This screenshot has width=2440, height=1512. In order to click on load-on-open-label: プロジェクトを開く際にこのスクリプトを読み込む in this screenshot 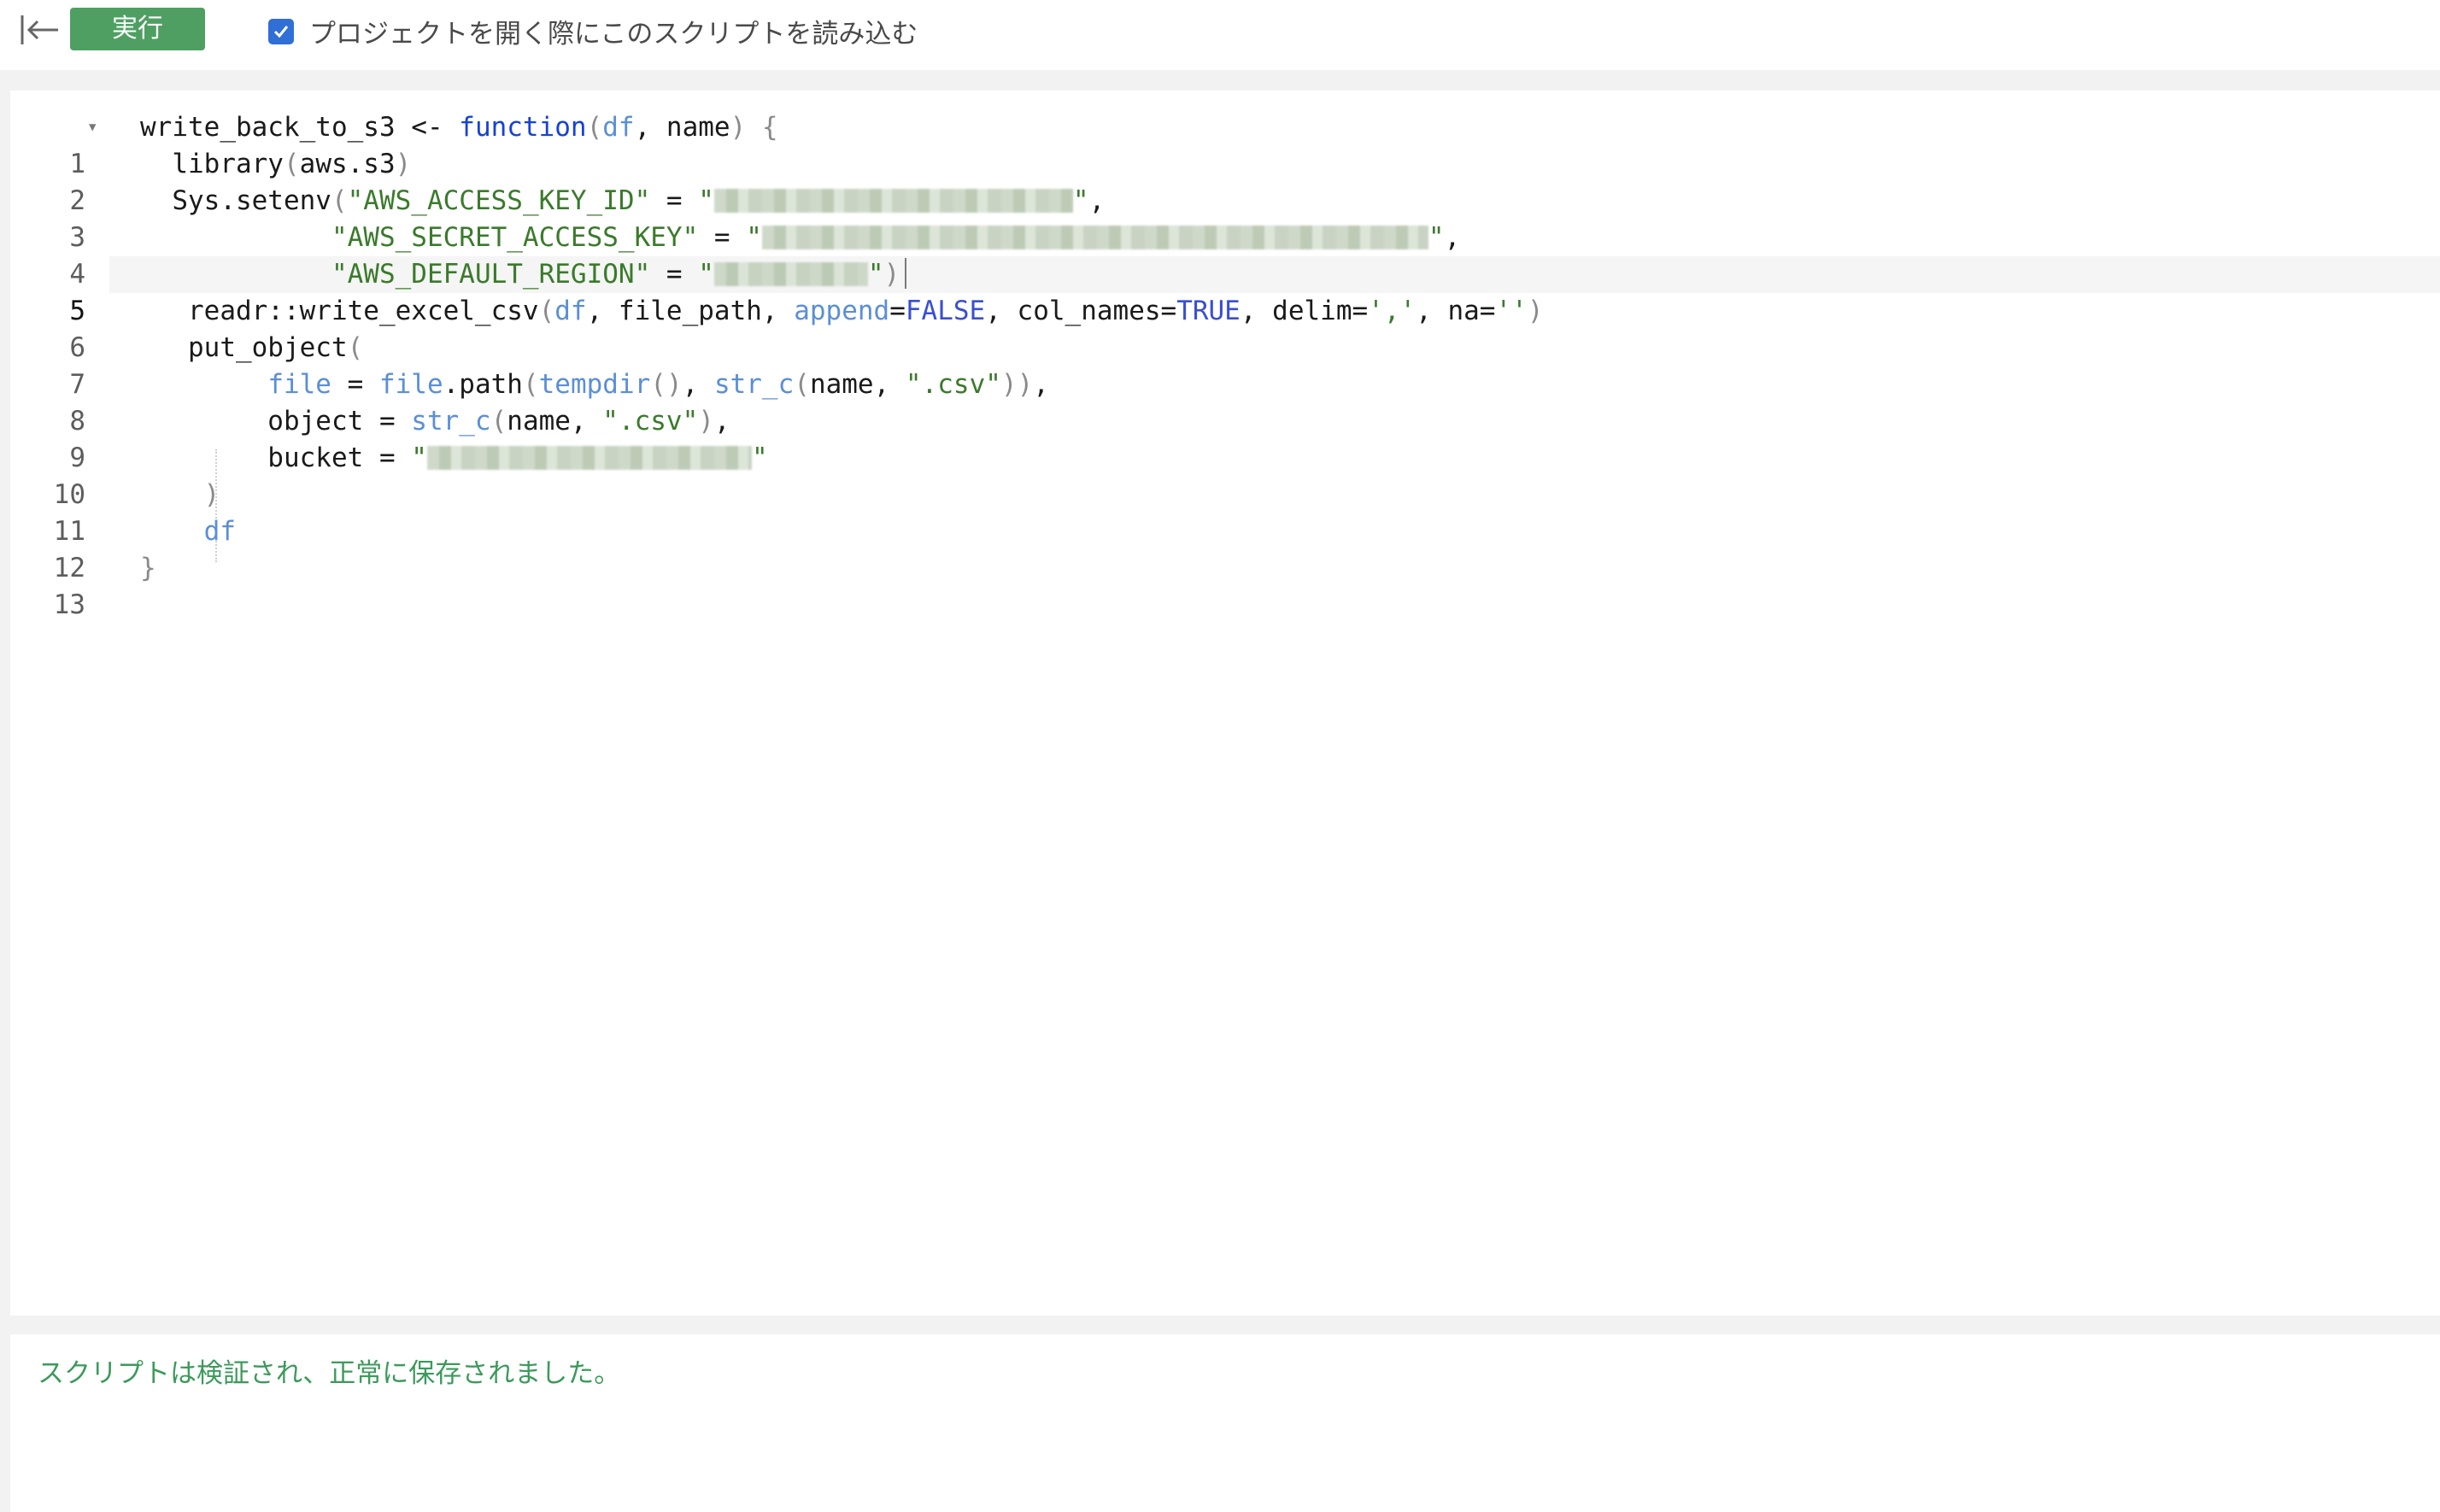, I will do `click(613, 34)`.